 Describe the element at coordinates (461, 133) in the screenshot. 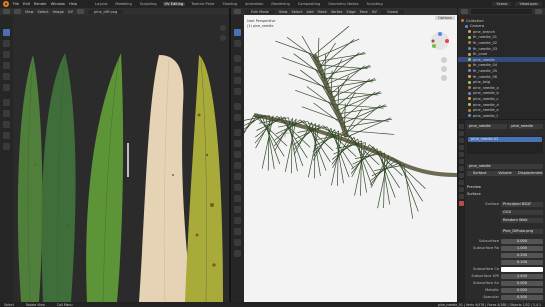

I see `render-tab-icon` at that location.